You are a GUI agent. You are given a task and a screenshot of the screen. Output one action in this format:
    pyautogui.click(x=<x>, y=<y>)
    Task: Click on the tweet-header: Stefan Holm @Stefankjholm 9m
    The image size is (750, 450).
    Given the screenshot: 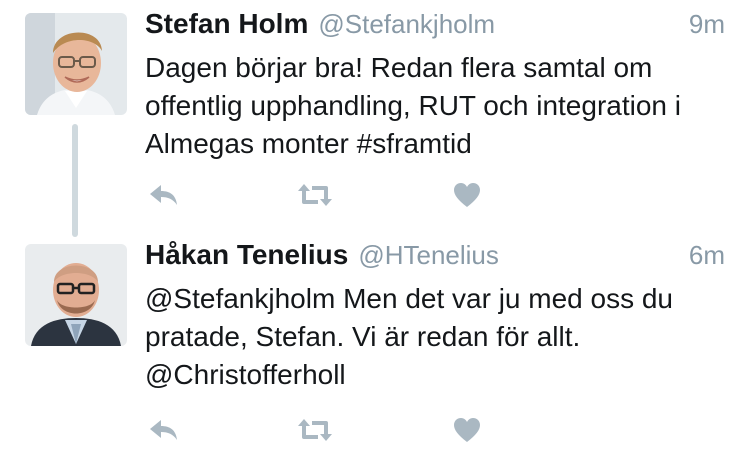 What is the action you would take?
    pyautogui.click(x=435, y=28)
    